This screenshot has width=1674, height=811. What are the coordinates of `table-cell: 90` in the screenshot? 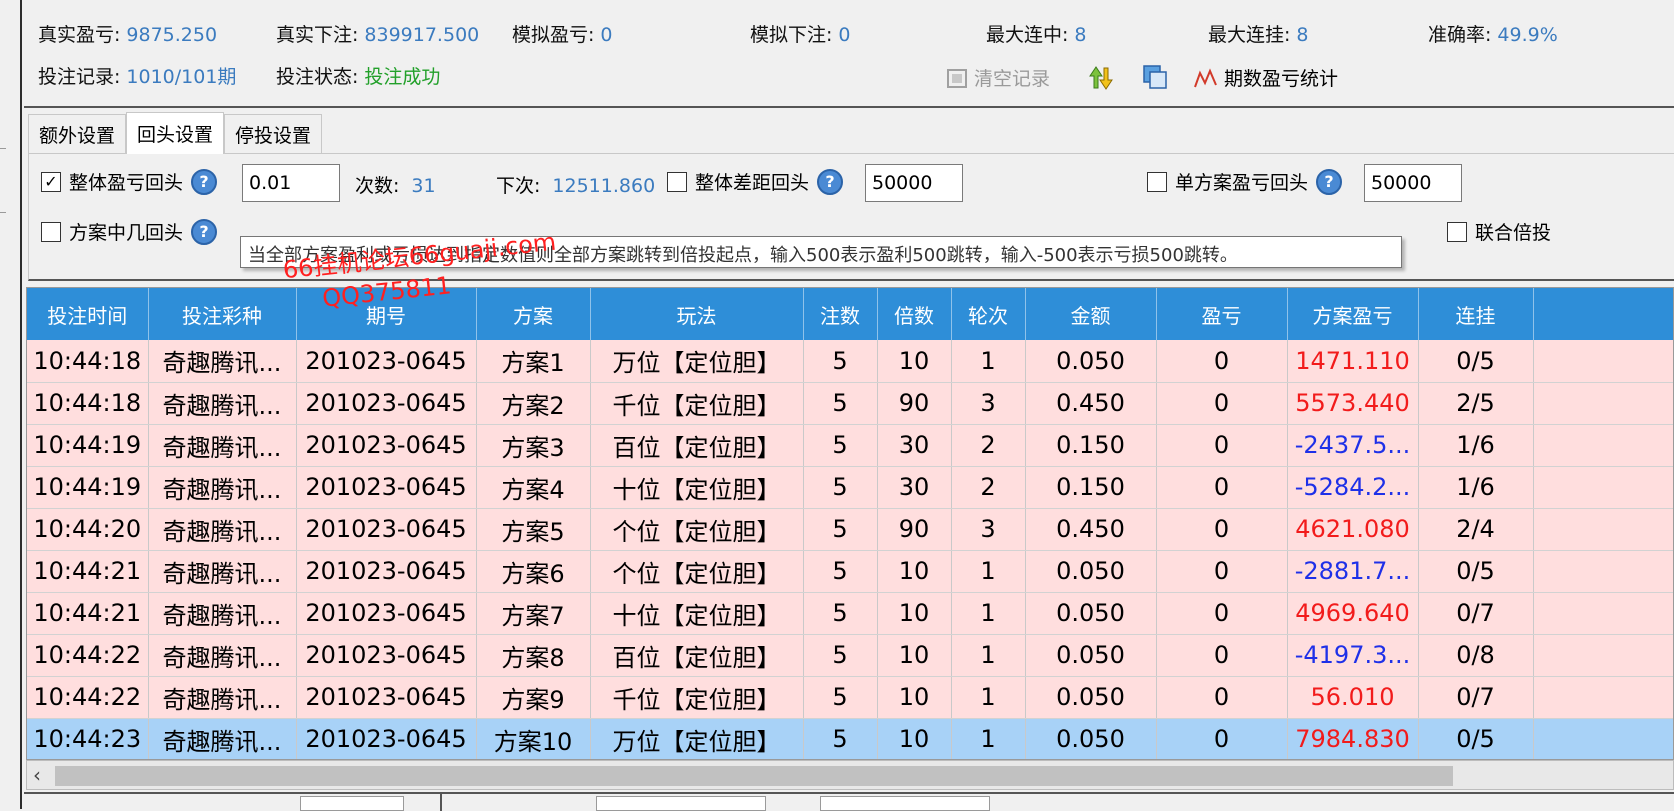 It's located at (914, 529).